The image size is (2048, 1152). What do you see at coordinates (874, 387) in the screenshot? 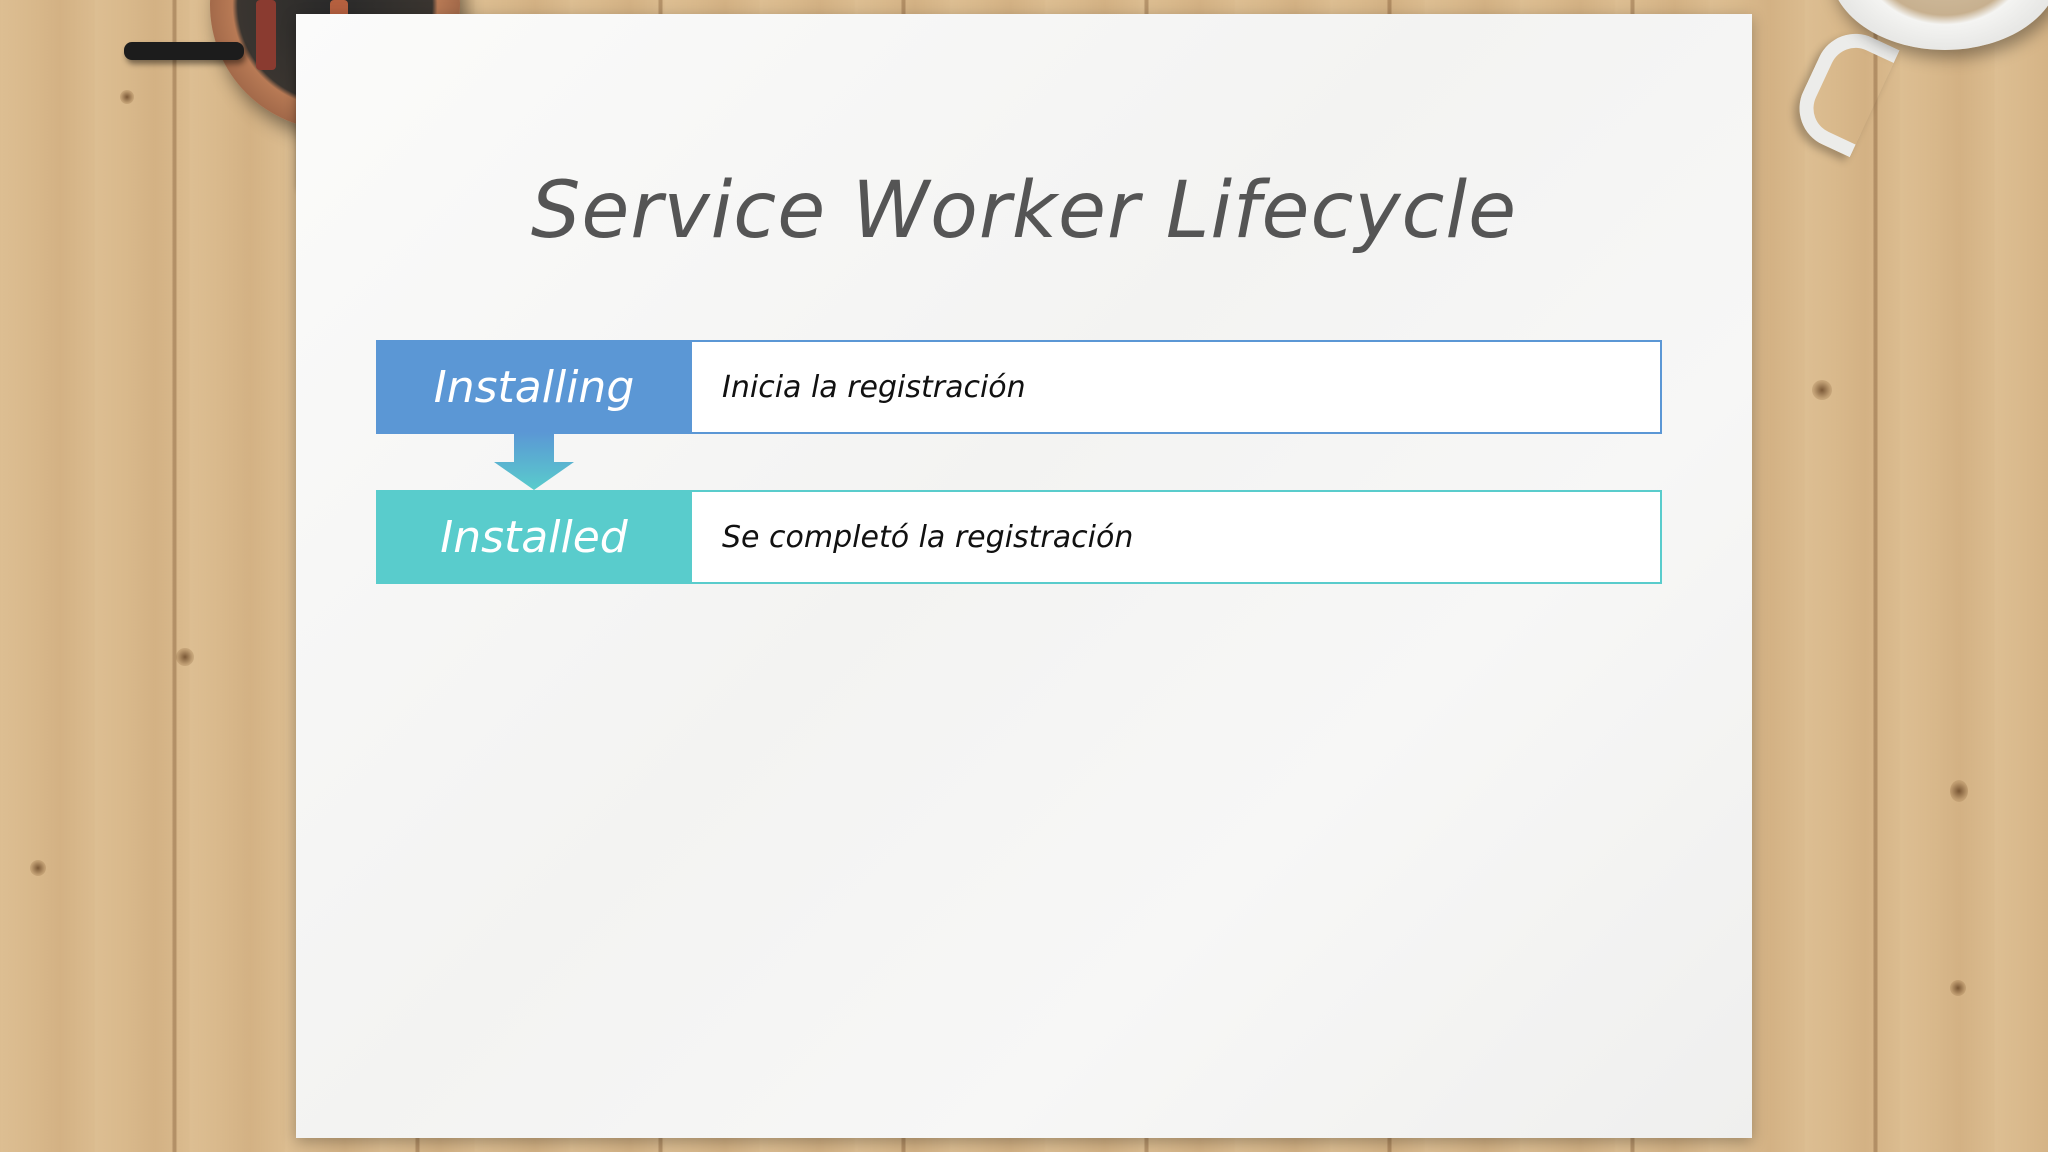
I see `stage-description-installing: Inicia la registración` at bounding box center [874, 387].